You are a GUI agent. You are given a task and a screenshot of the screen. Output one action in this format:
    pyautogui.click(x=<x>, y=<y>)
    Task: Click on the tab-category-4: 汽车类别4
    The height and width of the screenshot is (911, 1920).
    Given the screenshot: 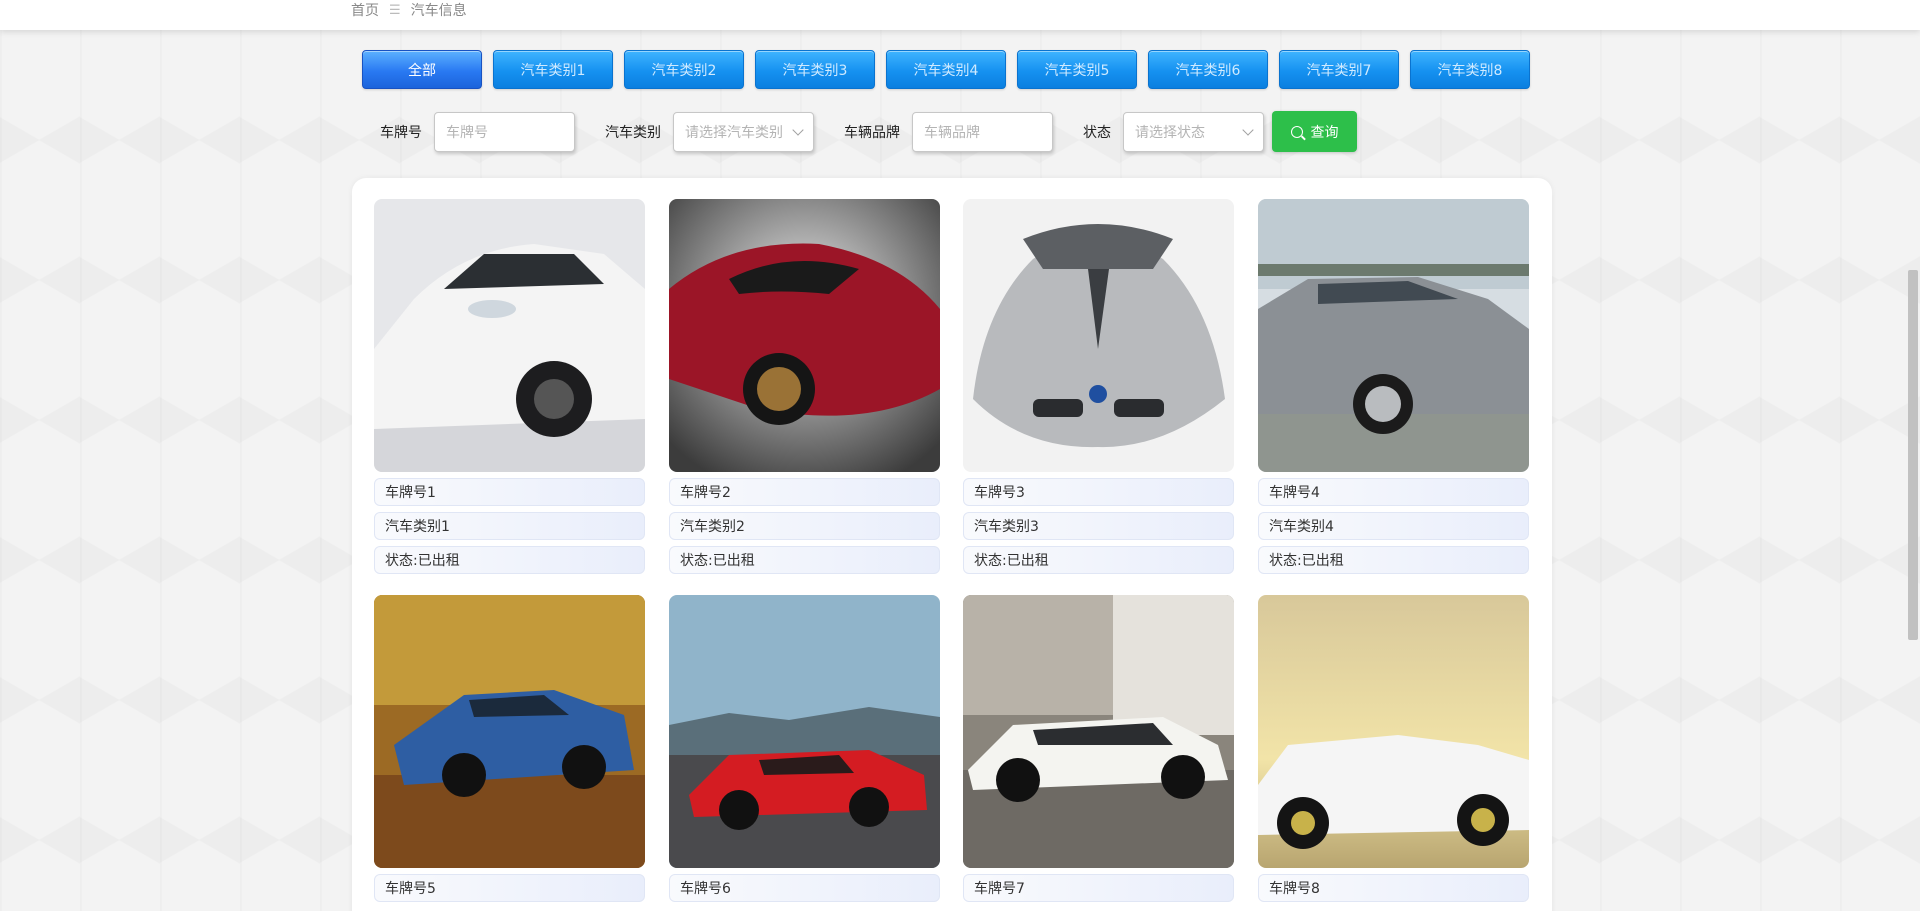 What is the action you would take?
    pyautogui.click(x=946, y=69)
    